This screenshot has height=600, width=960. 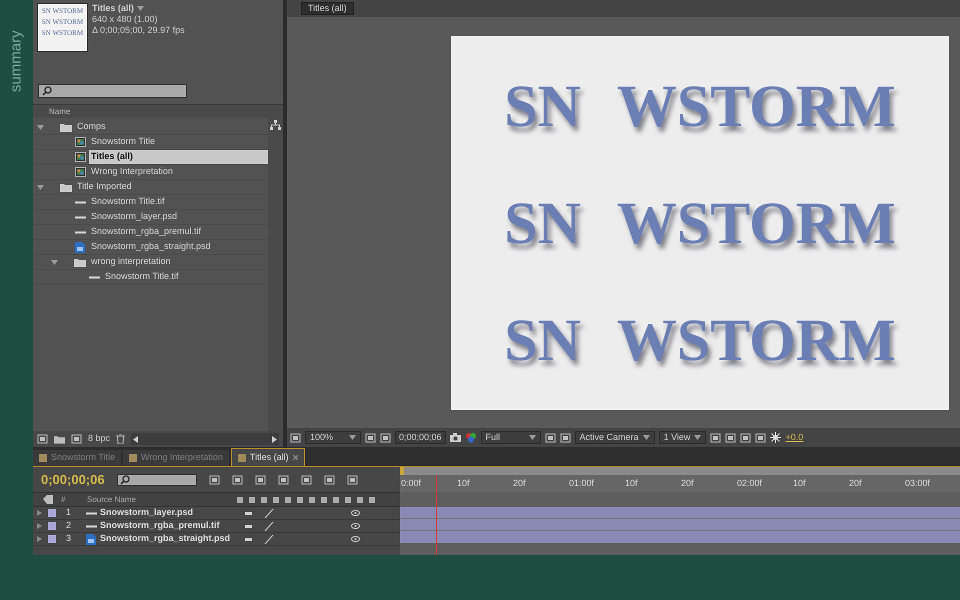 I want to click on dropdown: 1 View, so click(x=682, y=437).